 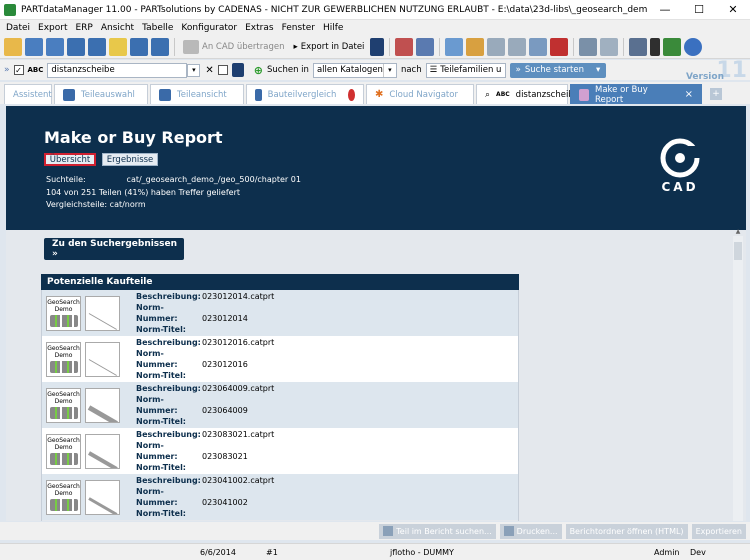 What do you see at coordinates (716, 94) in the screenshot?
I see `add-tab-button: +` at bounding box center [716, 94].